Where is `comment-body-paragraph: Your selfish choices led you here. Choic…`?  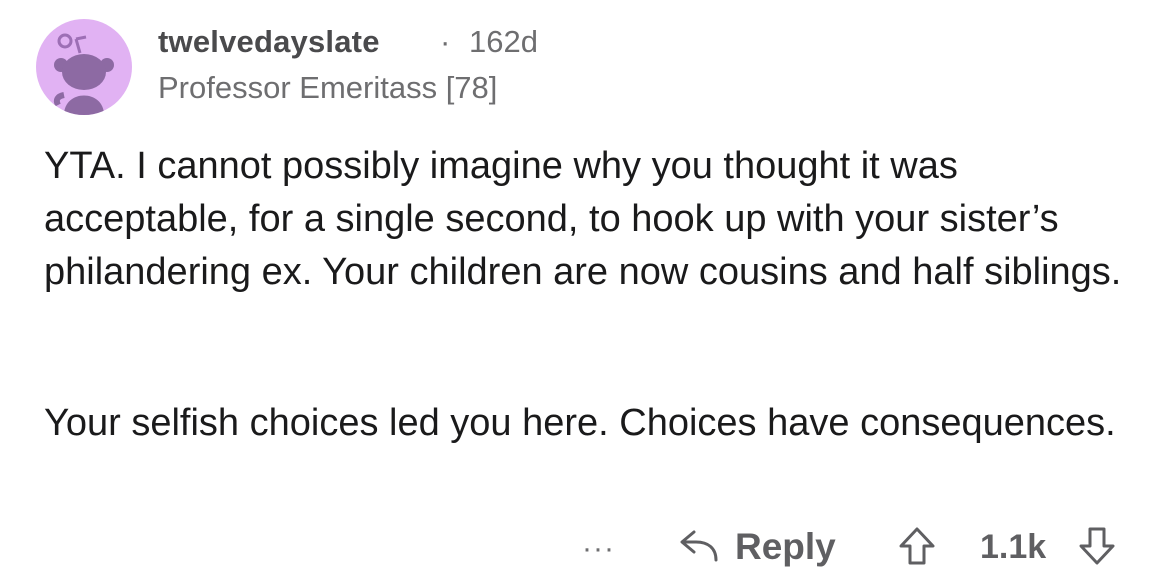
comment-body-paragraph: Your selfish choices led you here. Choic… is located at coordinates (580, 423).